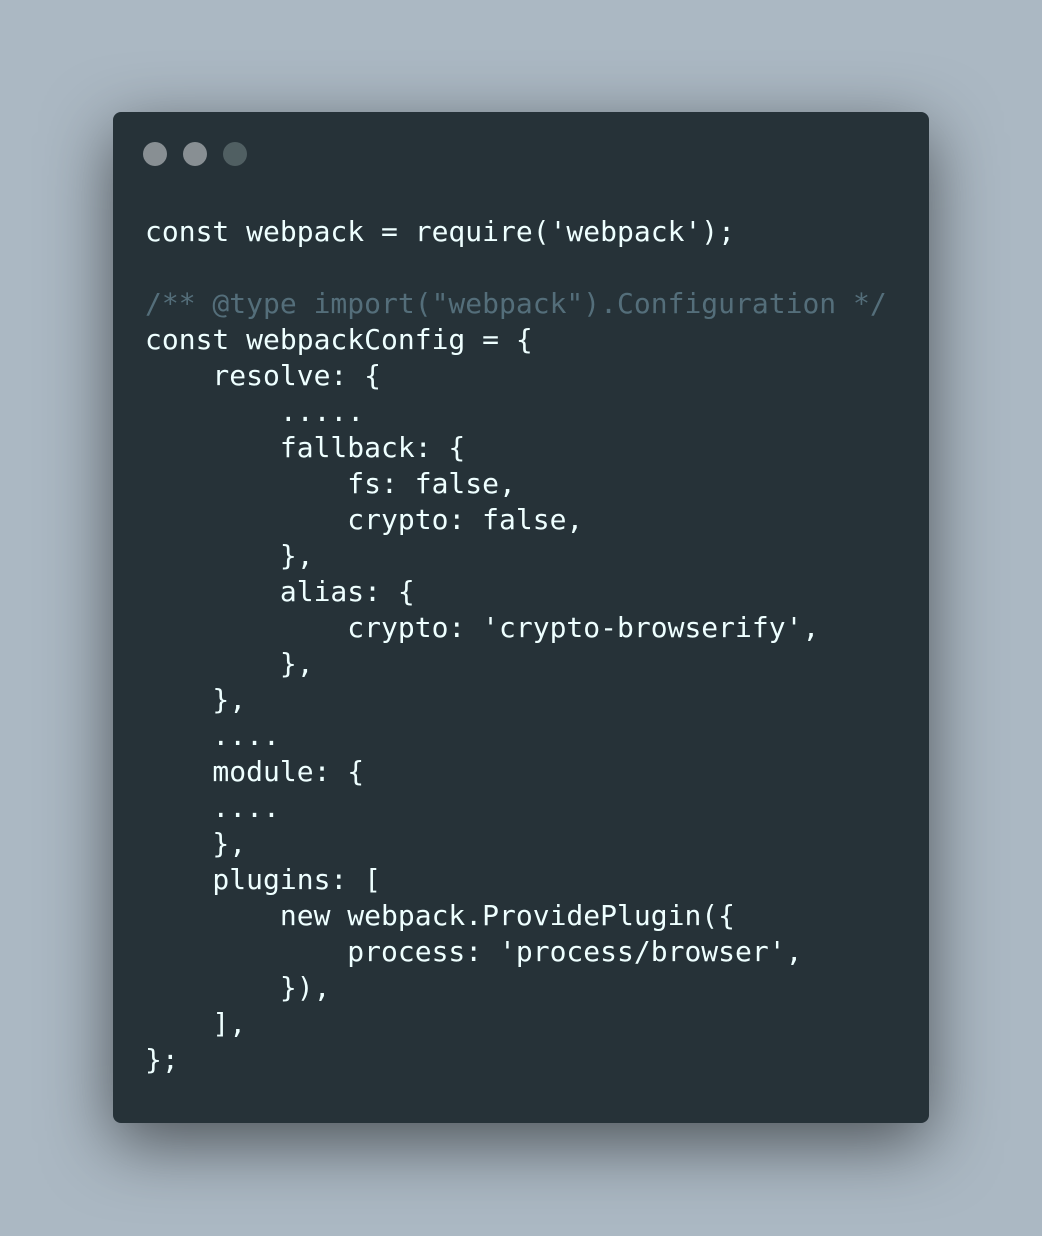 This screenshot has width=1042, height=1236. I want to click on code-line: resolve: {, so click(263, 375).